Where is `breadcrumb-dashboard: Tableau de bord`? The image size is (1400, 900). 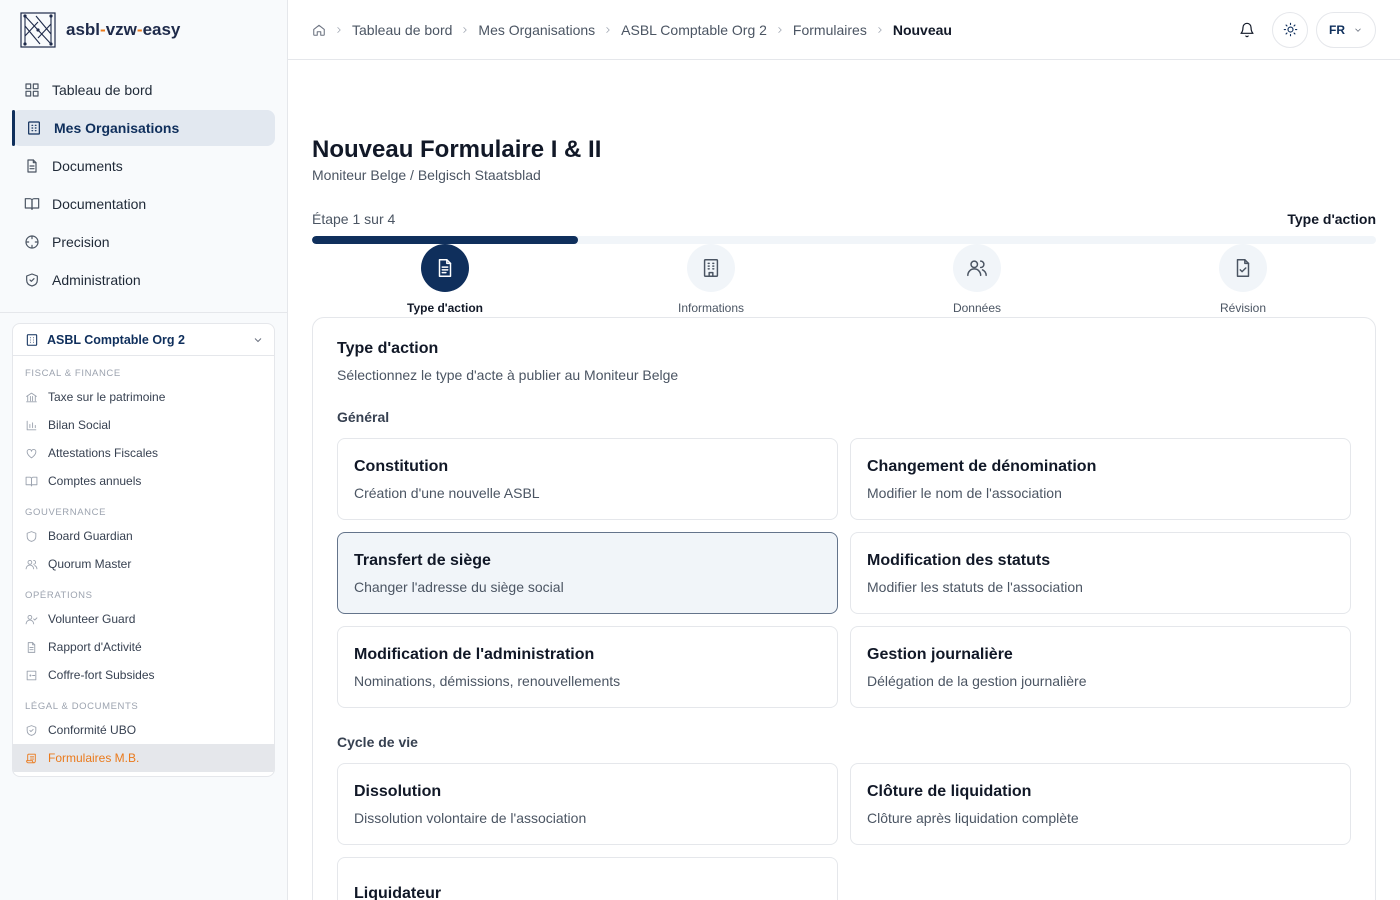
breadcrumb-dashboard: Tableau de bord is located at coordinates (402, 30).